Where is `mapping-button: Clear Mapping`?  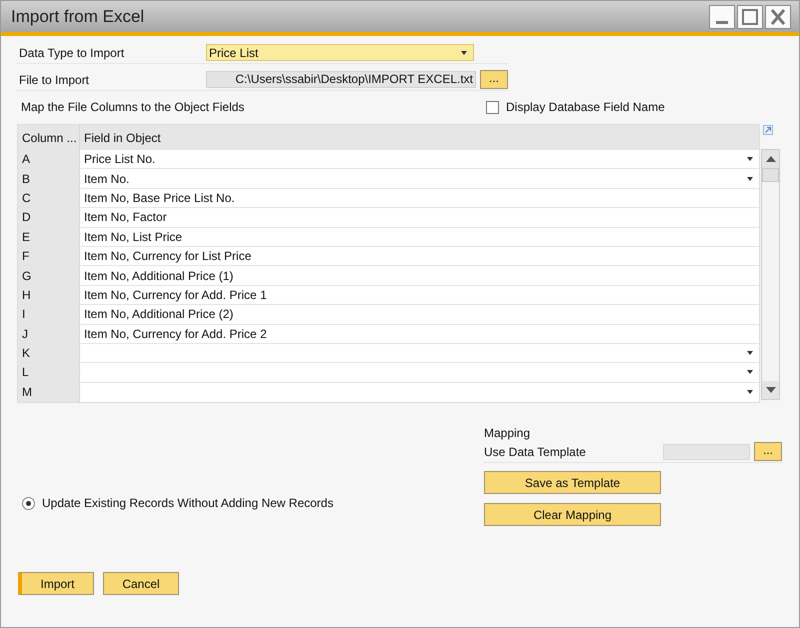 mapping-button: Clear Mapping is located at coordinates (572, 514).